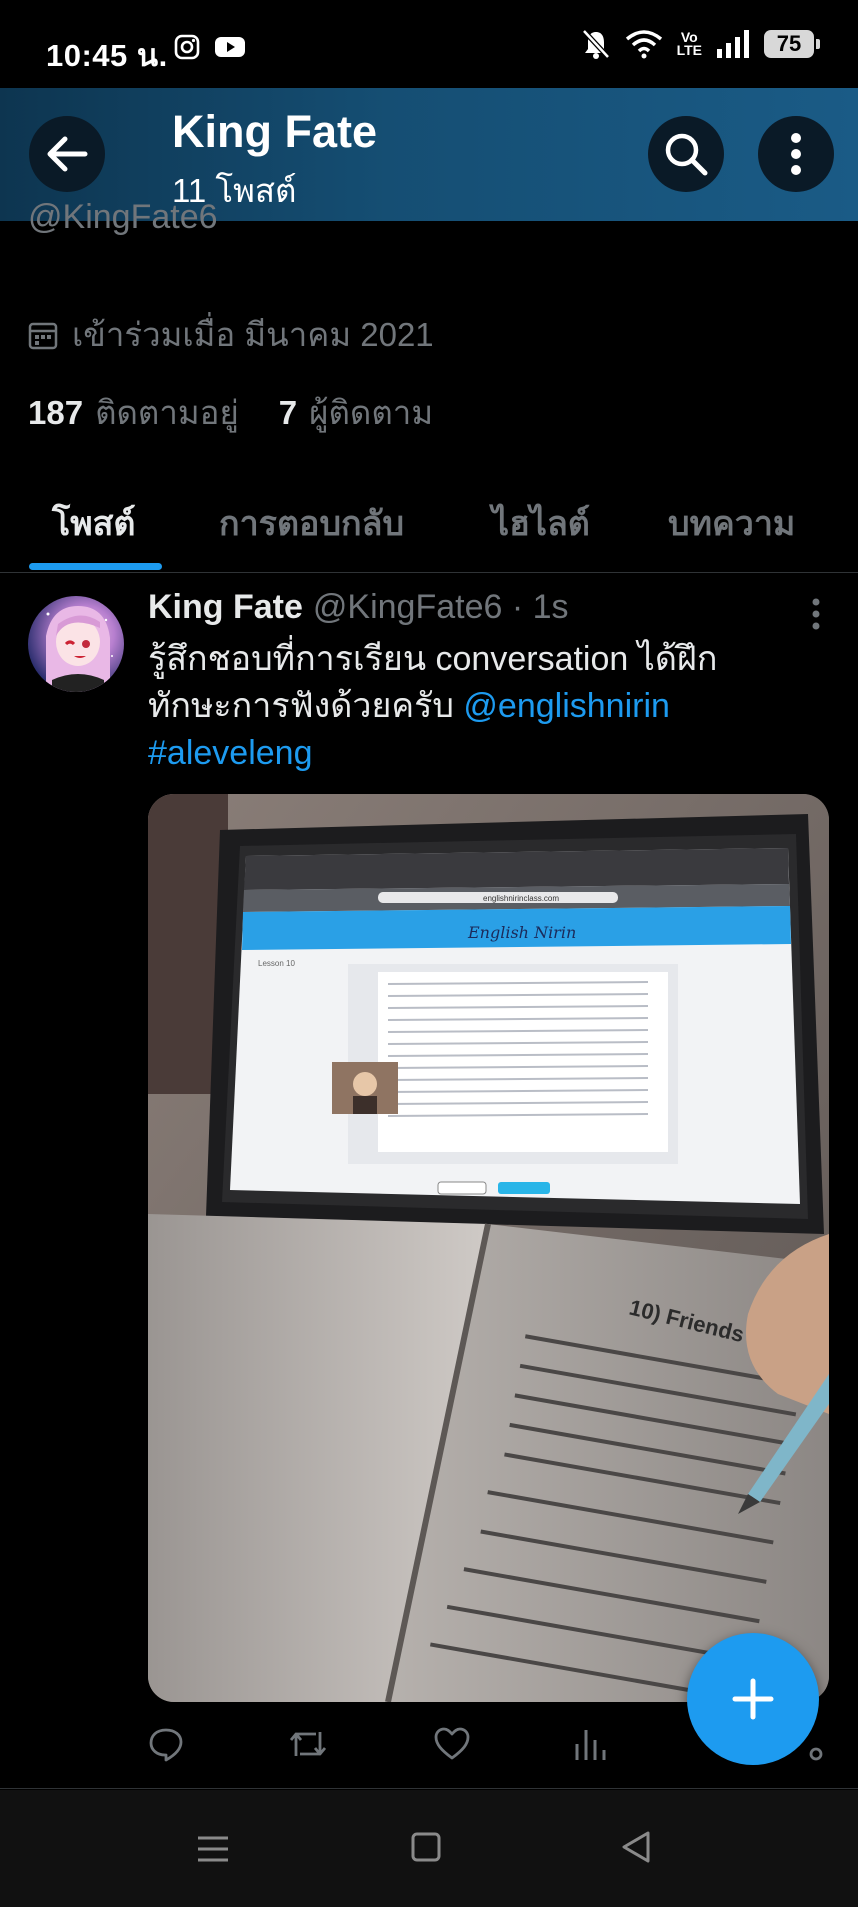  What do you see at coordinates (429, 524) in the screenshot?
I see `profile-tabs: โพสต์ การตอบกลับ ไฮไลต์ บทความ` at bounding box center [429, 524].